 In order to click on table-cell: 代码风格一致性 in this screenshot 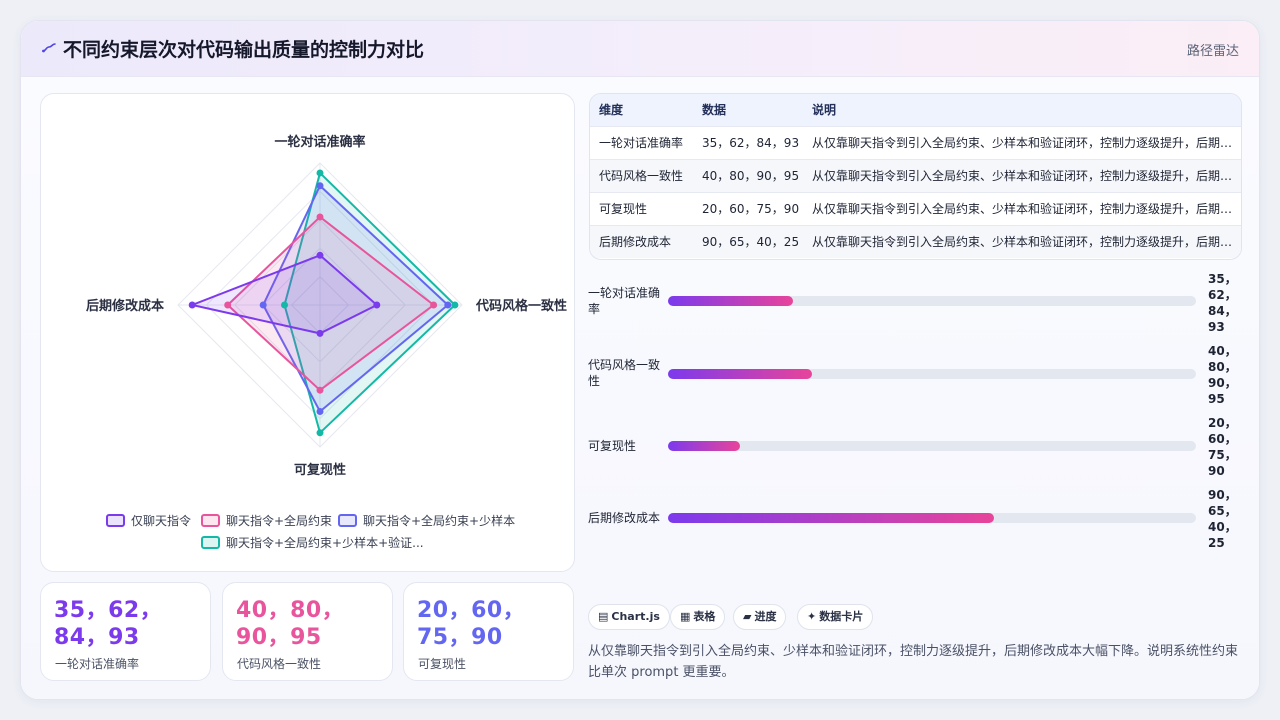, I will do `click(641, 175)`.